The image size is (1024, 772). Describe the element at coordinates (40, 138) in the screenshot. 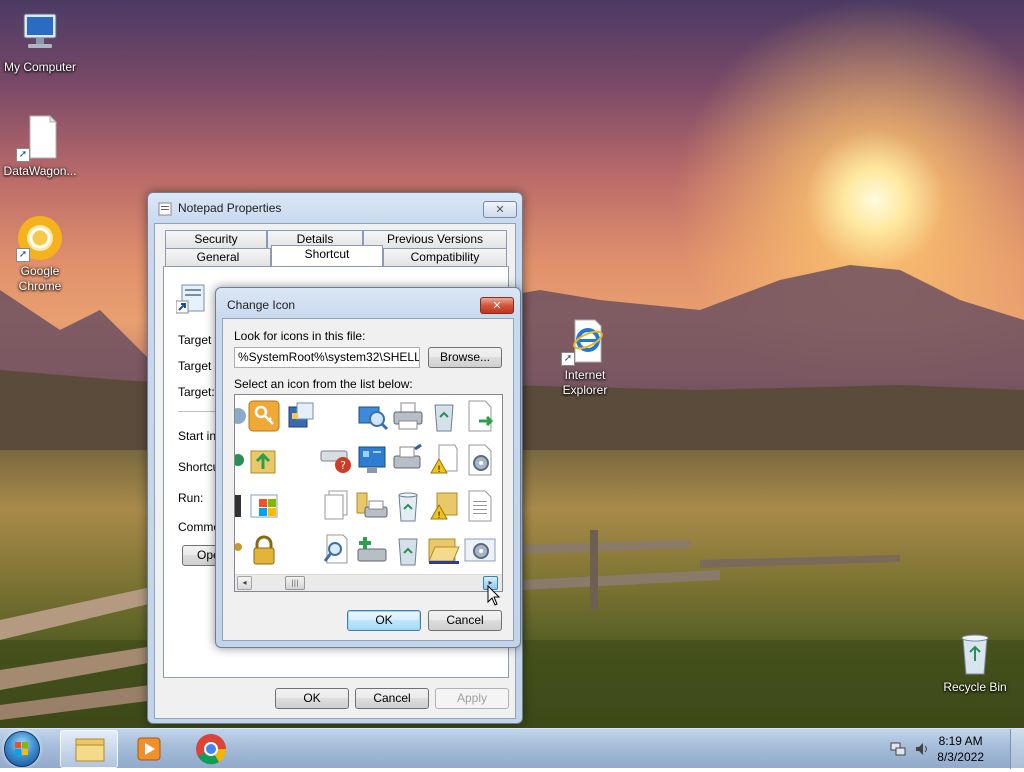

I see `blank-document-icon: ➚` at that location.